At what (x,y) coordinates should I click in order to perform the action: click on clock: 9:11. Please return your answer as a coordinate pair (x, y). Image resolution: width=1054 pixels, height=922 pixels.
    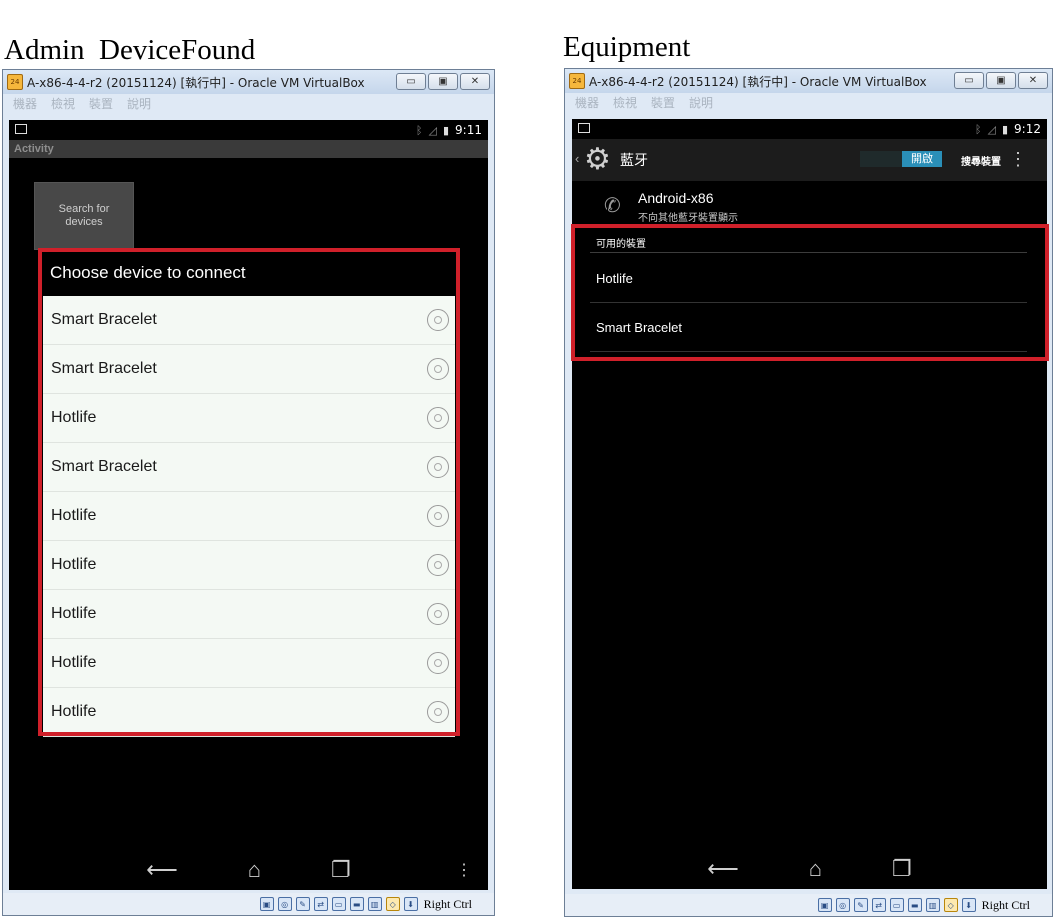
    Looking at the image, I should click on (468, 130).